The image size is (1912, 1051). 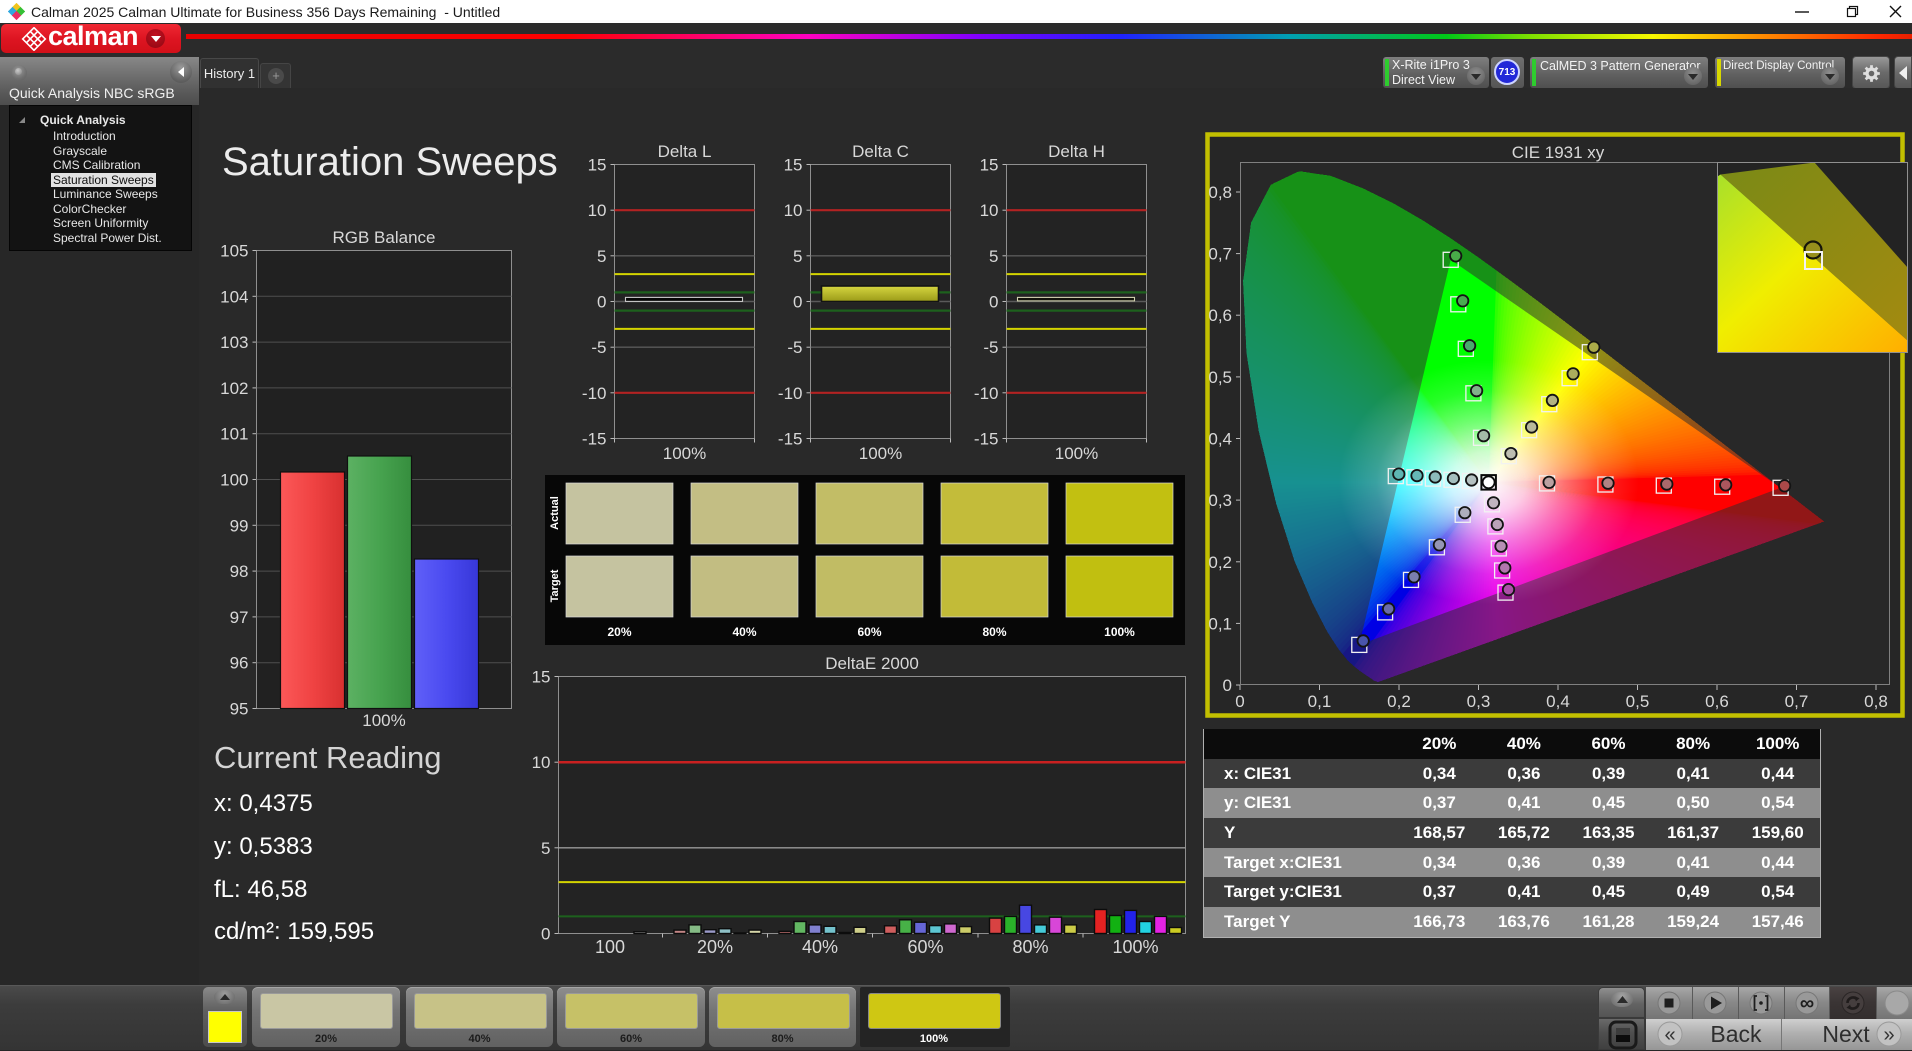 What do you see at coordinates (872, 663) in the screenshot?
I see `svg-text: DeltaE 2000` at bounding box center [872, 663].